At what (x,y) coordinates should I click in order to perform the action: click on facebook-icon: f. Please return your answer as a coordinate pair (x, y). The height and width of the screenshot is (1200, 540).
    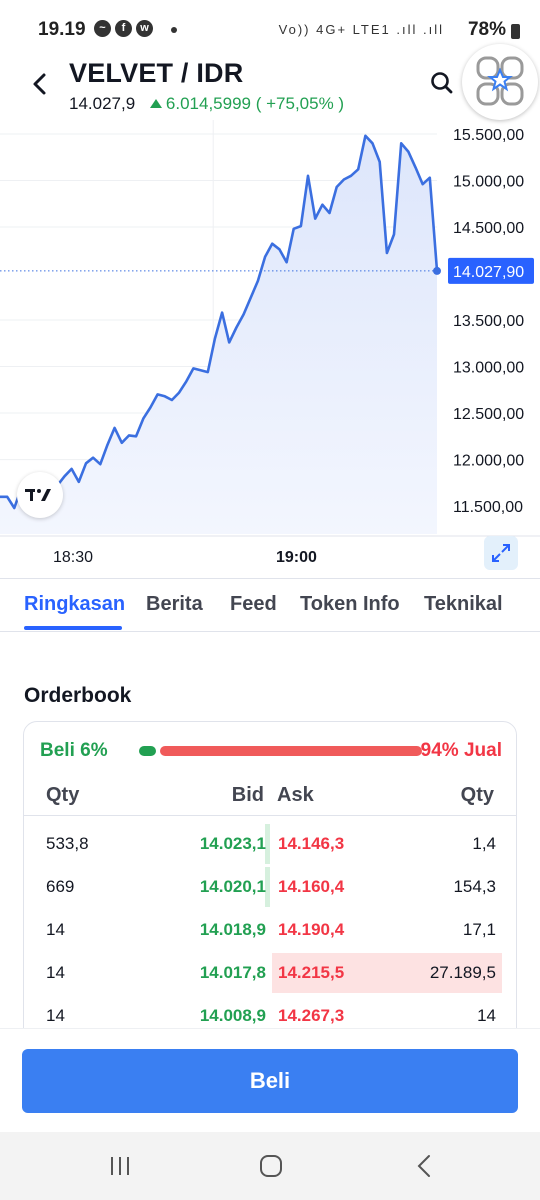
    Looking at the image, I should click on (123, 28).